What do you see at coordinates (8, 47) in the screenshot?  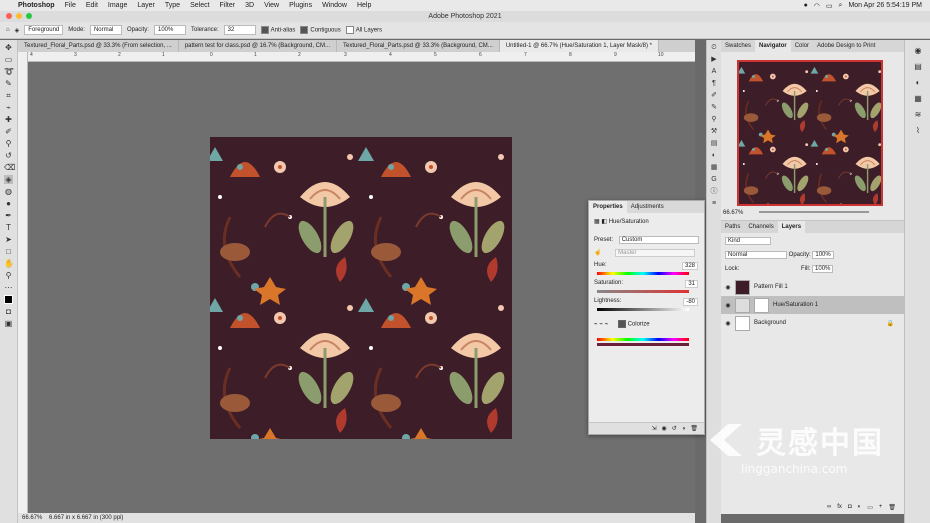 I see `move-tool-icon: ✥` at bounding box center [8, 47].